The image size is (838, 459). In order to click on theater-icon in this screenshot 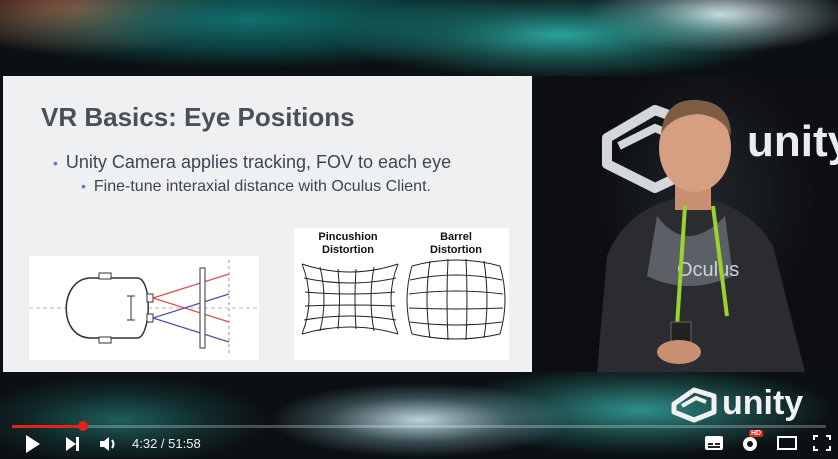, I will do `click(787, 443)`.